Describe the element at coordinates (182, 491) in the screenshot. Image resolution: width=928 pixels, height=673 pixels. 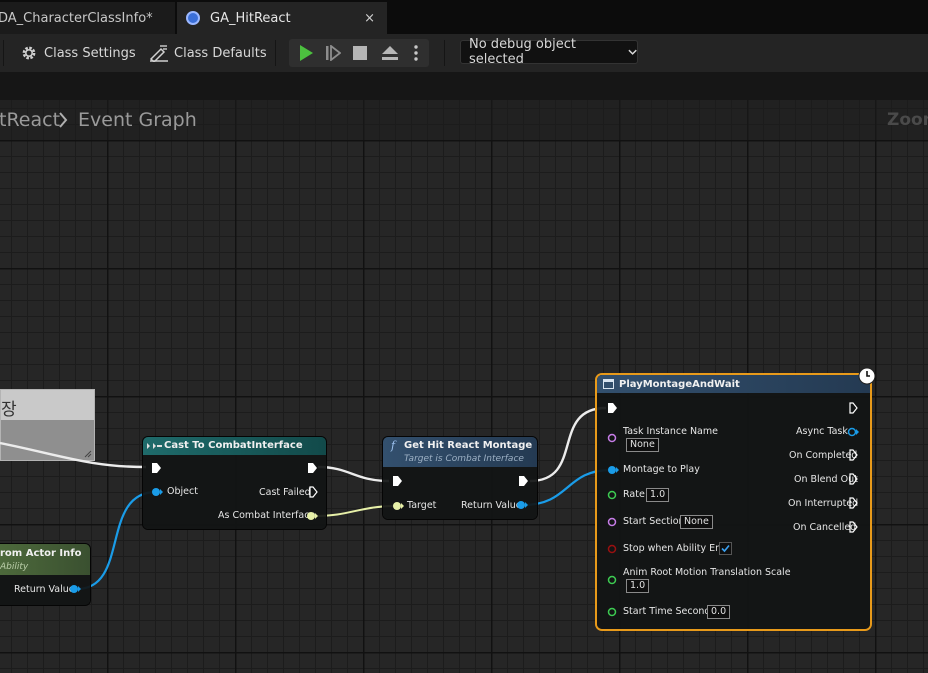
I see `pin-label: Object` at that location.